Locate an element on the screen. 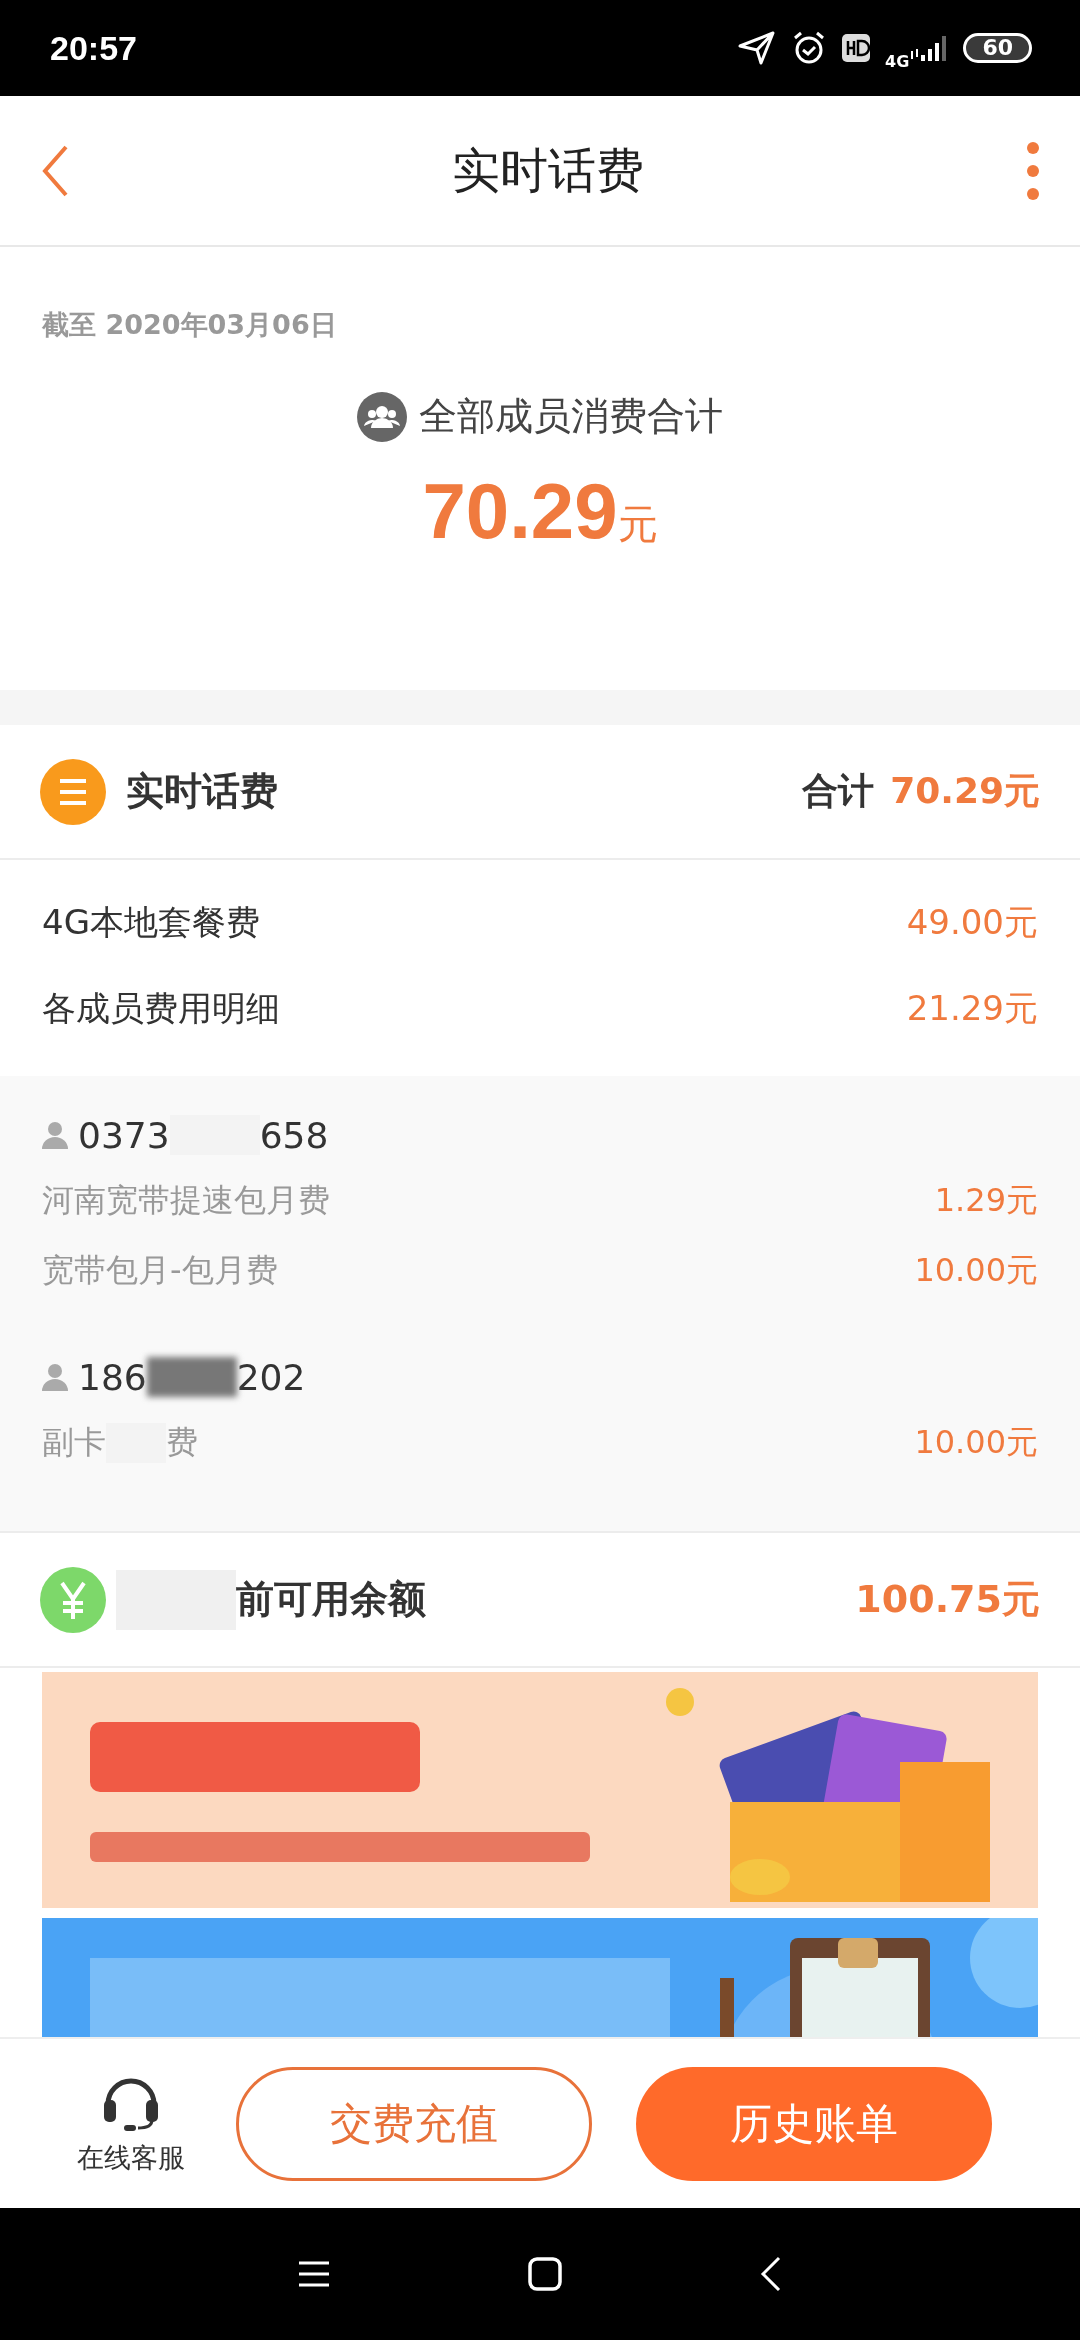  fee-name: 河南宽带提速包月费 is located at coordinates (186, 1200).